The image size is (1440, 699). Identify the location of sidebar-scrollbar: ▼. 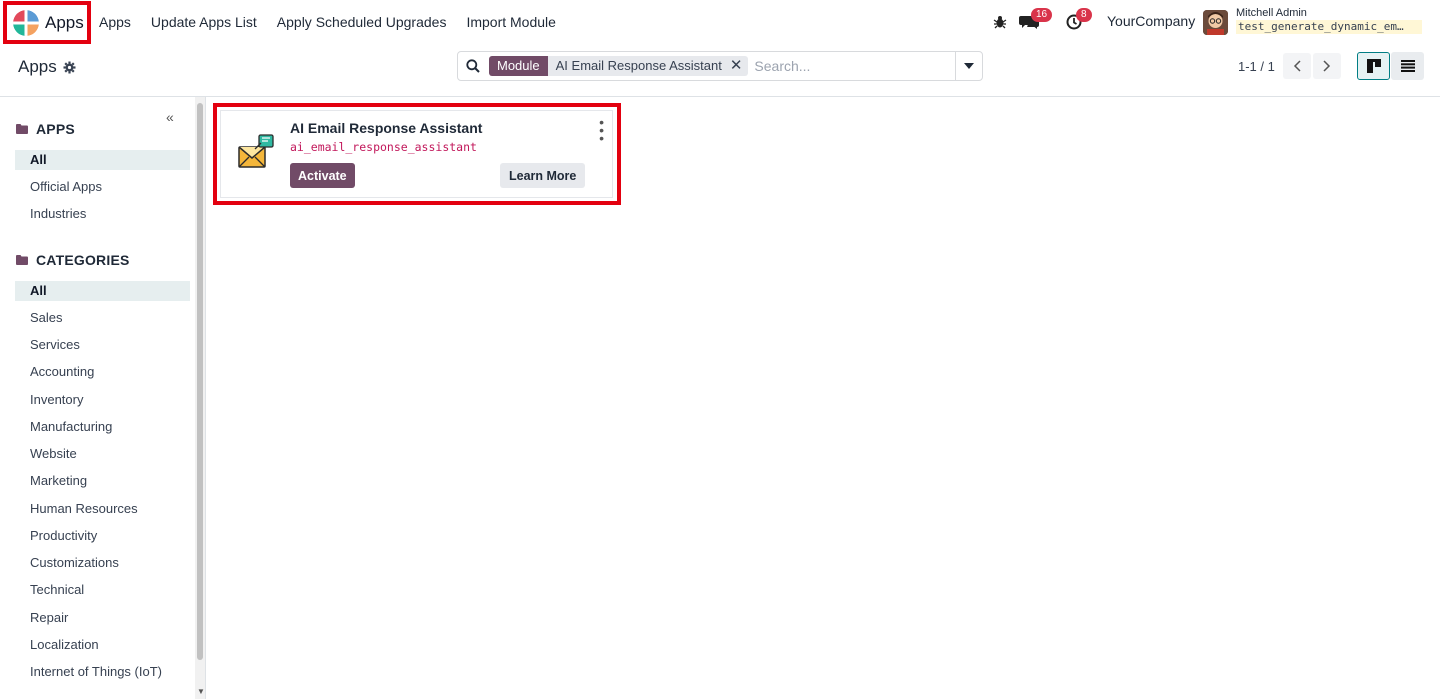
(200, 398).